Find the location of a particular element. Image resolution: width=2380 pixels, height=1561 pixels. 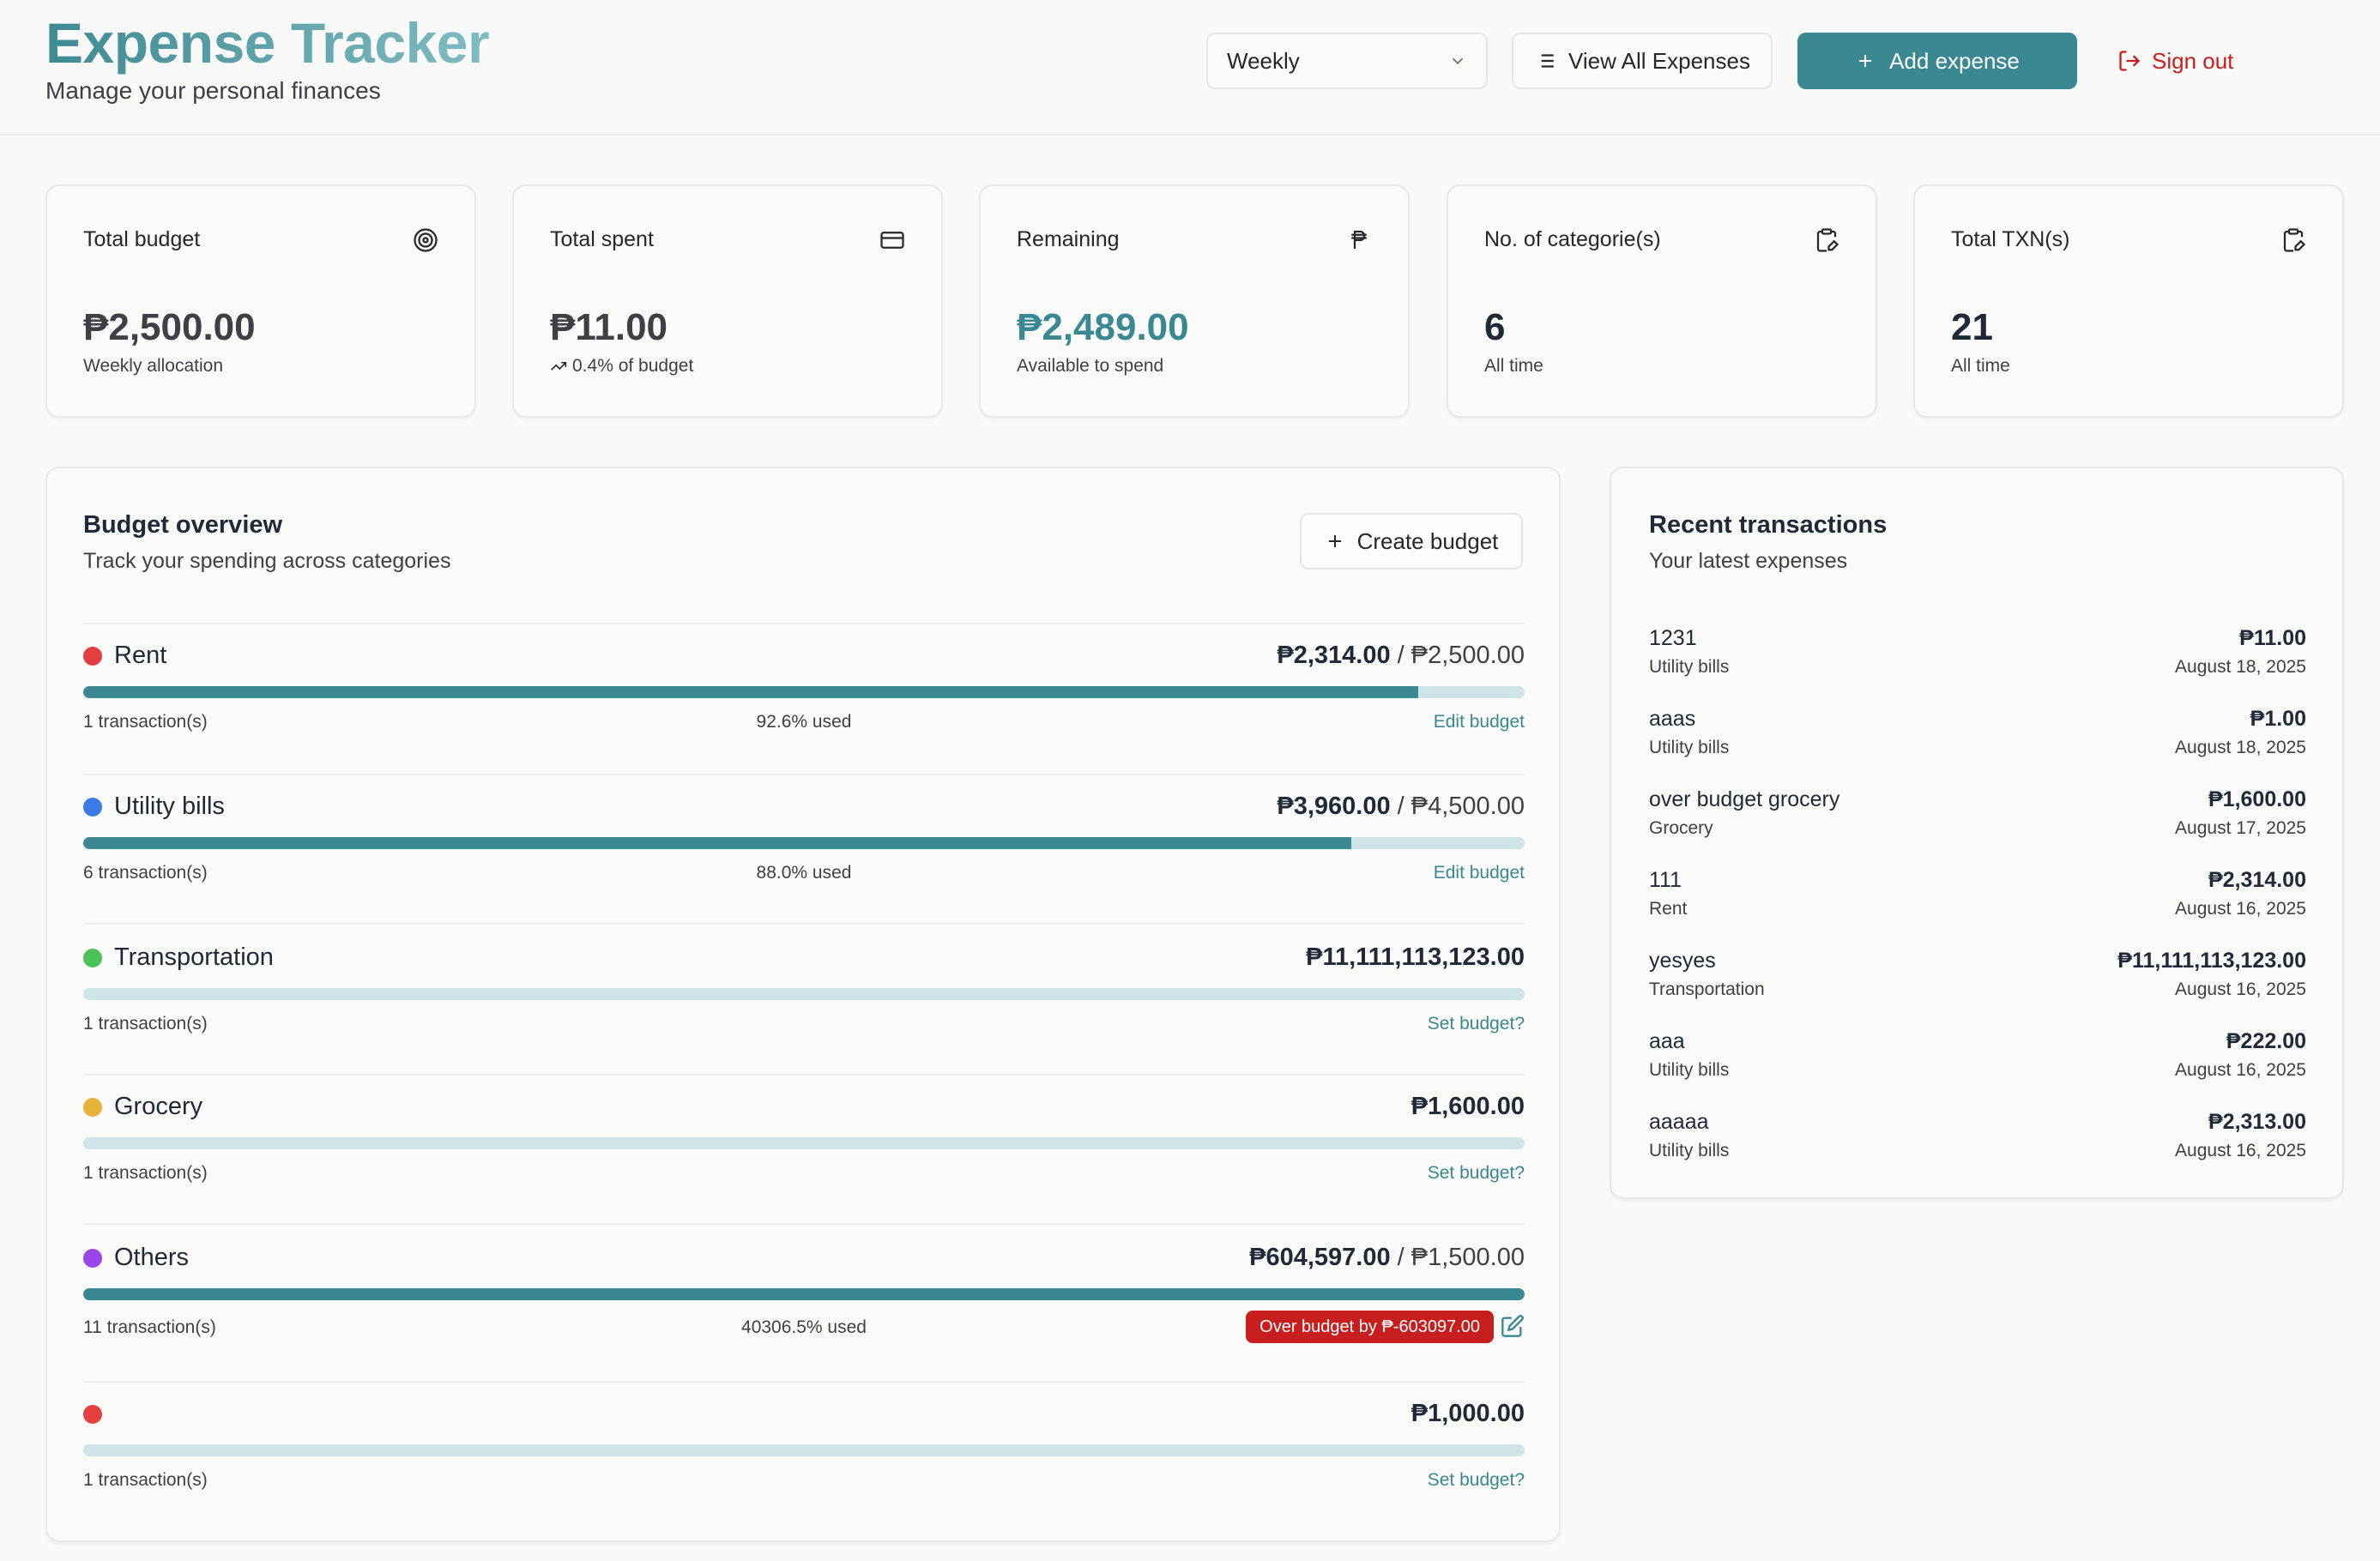

credit-card-icon is located at coordinates (892, 240).